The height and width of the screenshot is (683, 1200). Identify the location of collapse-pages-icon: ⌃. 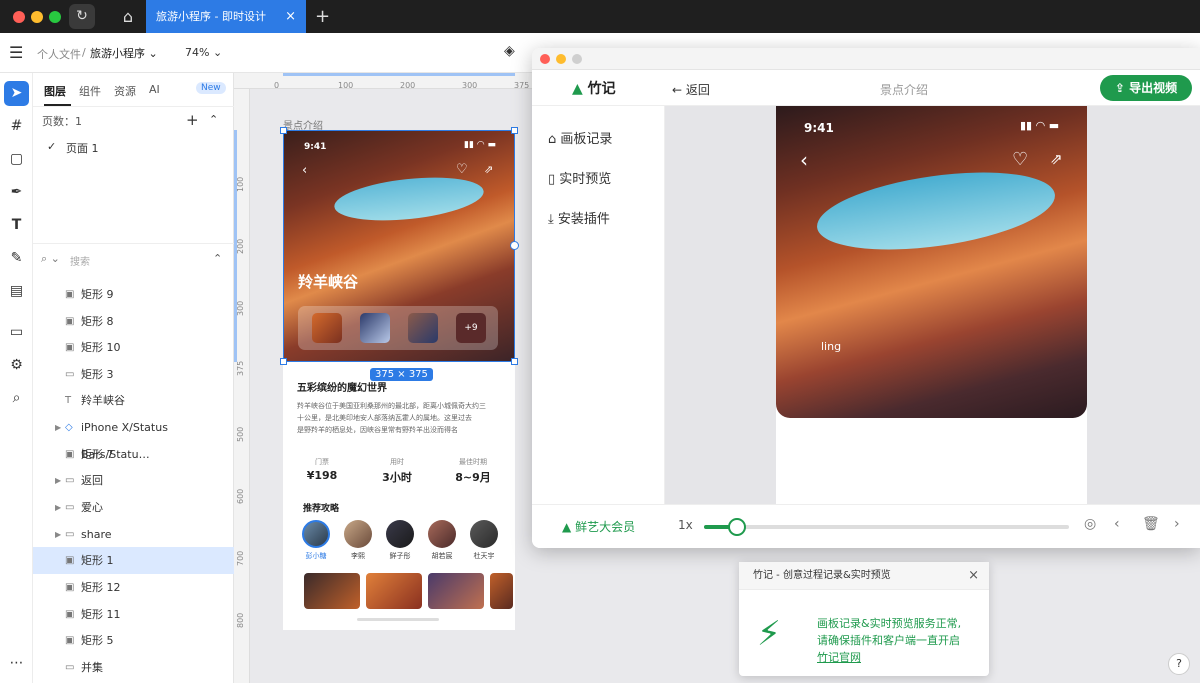
(213, 119).